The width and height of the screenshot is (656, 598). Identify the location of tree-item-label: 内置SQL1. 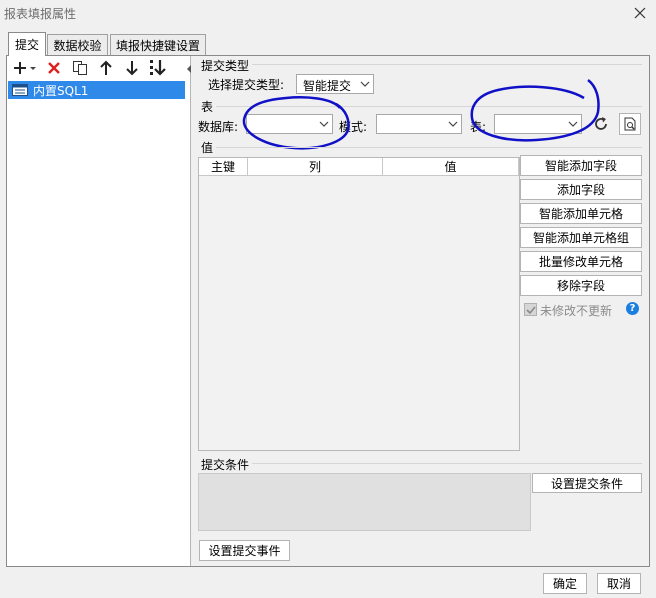
(61, 90).